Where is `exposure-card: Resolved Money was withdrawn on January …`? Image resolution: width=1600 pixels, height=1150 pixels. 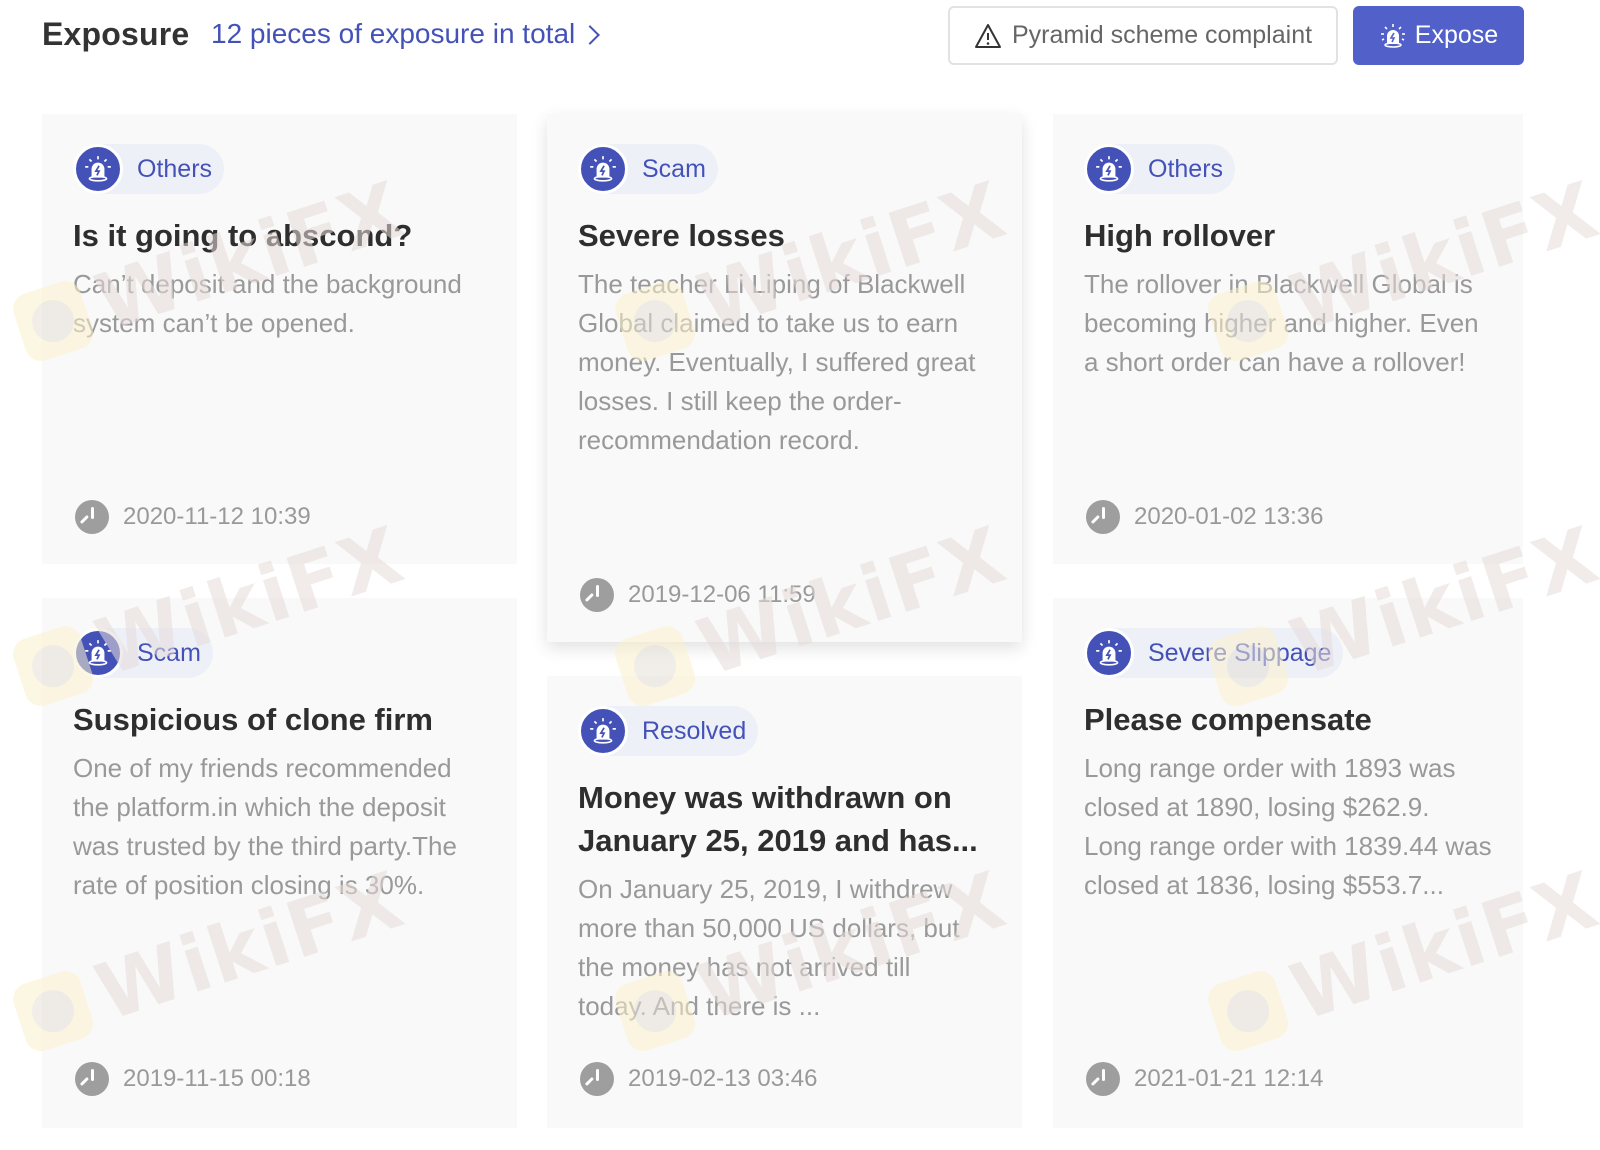
exposure-card: Resolved Money was withdrawn on January … is located at coordinates (784, 902).